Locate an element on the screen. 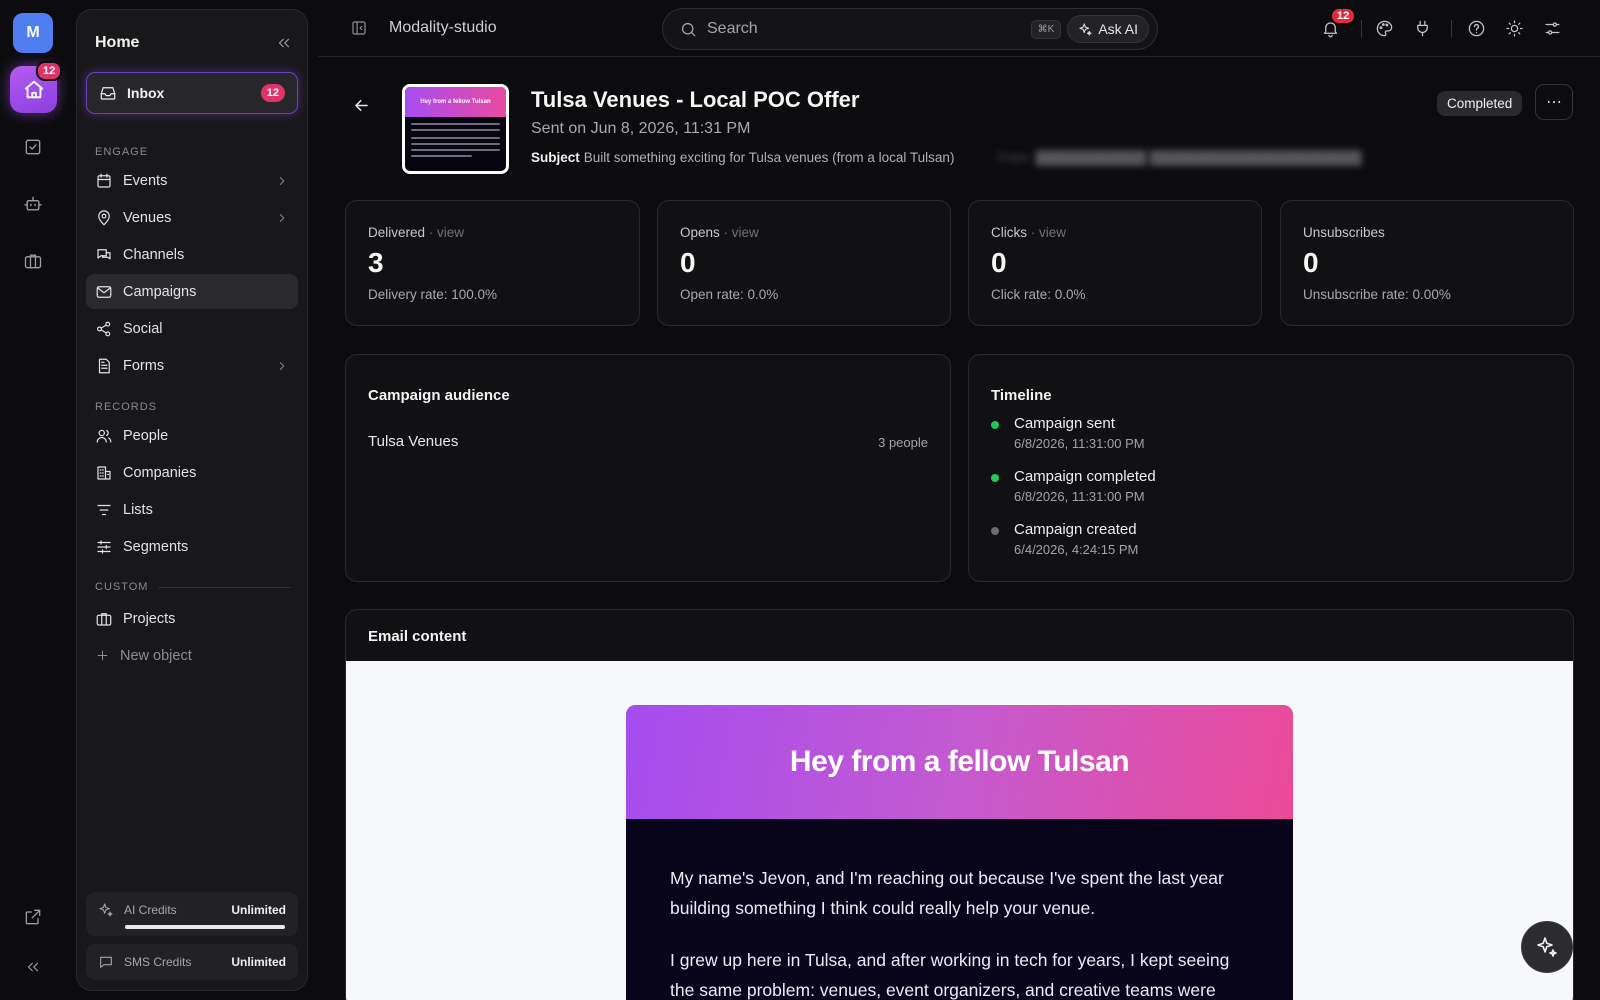 The image size is (1600, 1000). inbox-icon is located at coordinates (108, 93).